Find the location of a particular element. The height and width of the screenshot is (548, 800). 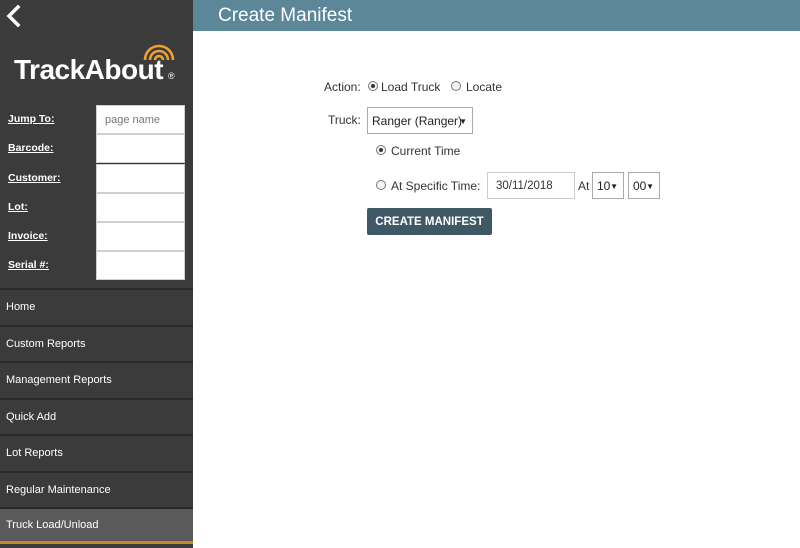

locate-radio is located at coordinates (456, 86).